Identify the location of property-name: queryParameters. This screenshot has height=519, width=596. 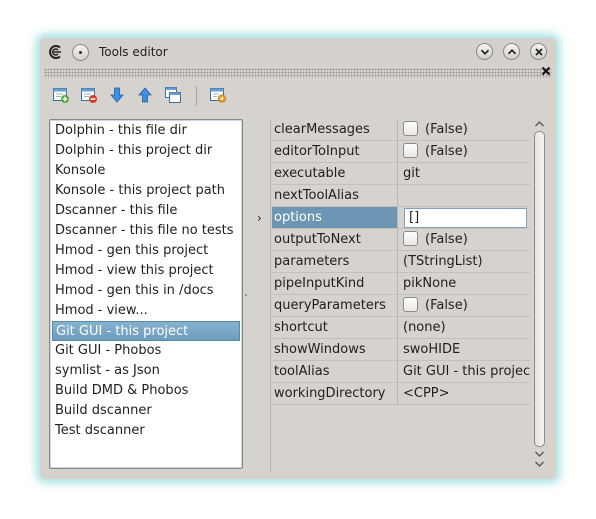
(335, 305).